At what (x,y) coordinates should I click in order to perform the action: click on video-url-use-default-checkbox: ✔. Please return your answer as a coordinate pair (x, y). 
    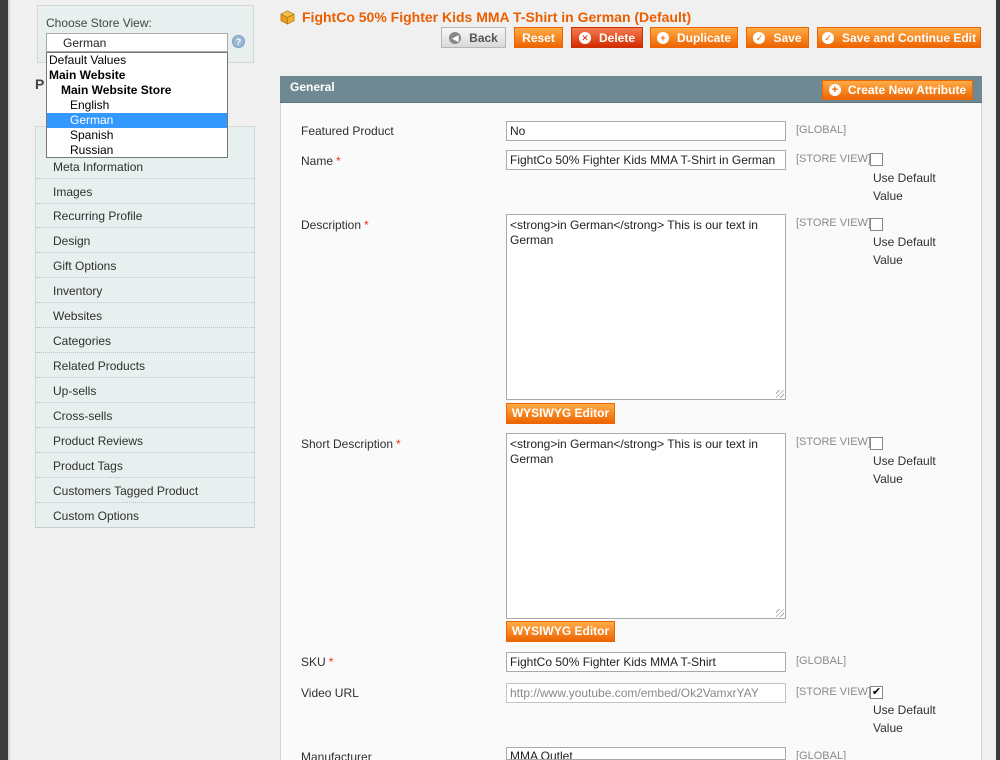
    Looking at the image, I should click on (876, 692).